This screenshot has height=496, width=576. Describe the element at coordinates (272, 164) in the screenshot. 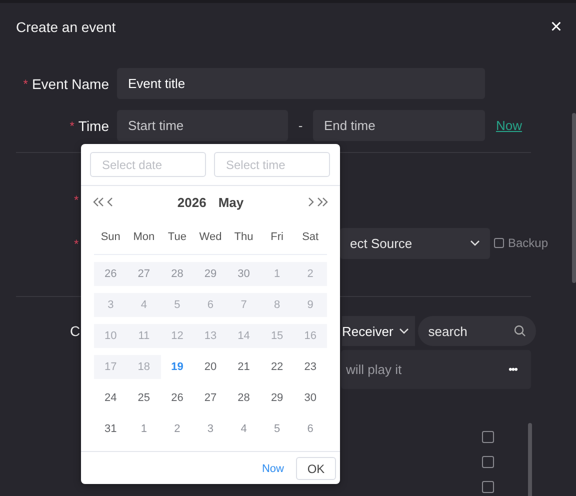

I see `time-input: Select time` at that location.